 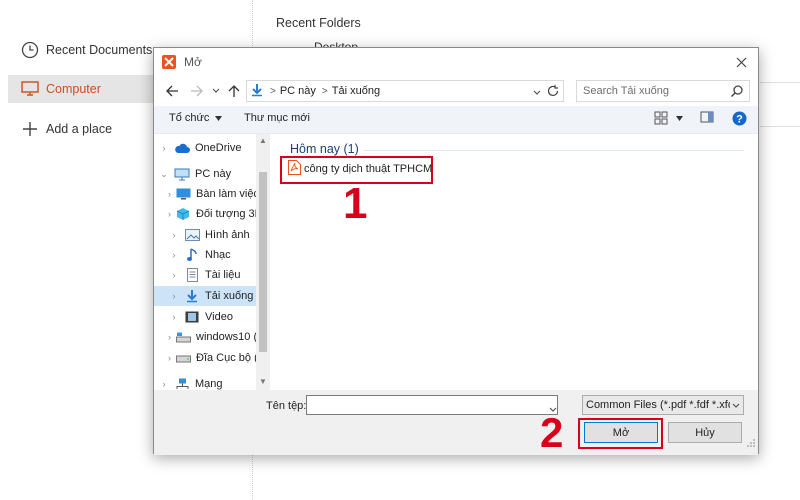 I want to click on nav-item-drive-c: › windows10 (C:), so click(x=205, y=337).